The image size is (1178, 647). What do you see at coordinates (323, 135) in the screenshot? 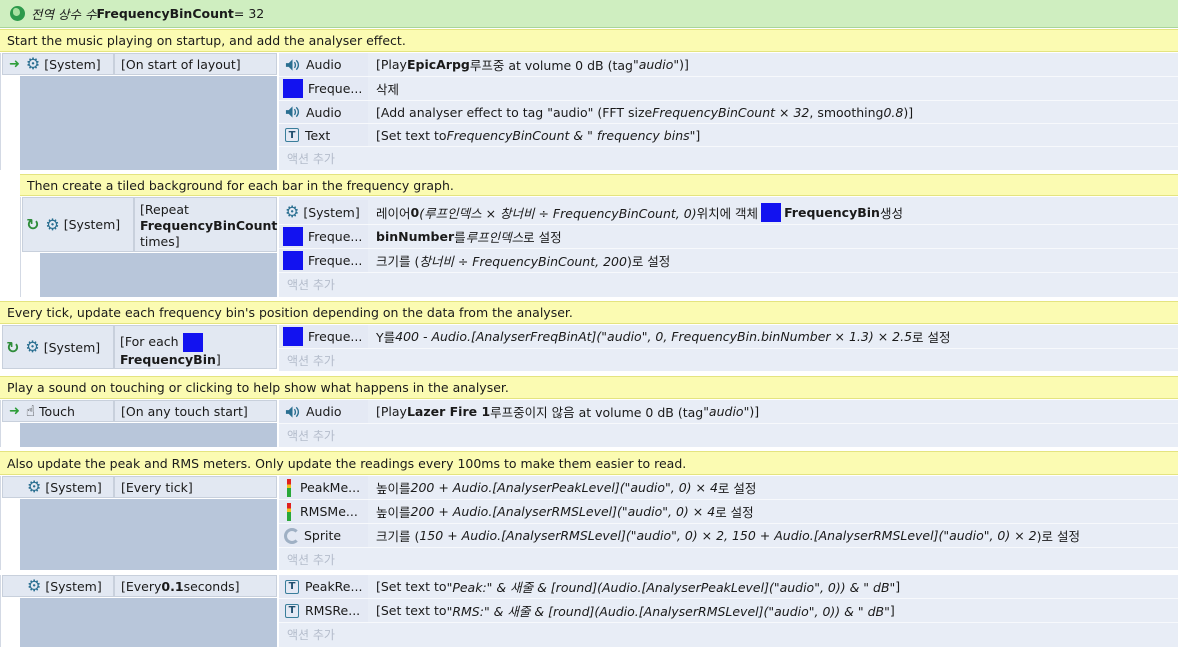
I see `action-object-text: T Text` at bounding box center [323, 135].